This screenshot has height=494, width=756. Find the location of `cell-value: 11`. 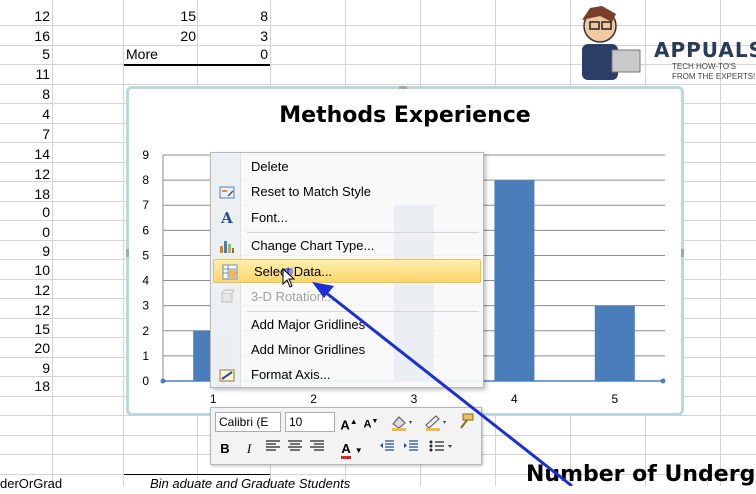

cell-value: 11 is located at coordinates (25, 74).